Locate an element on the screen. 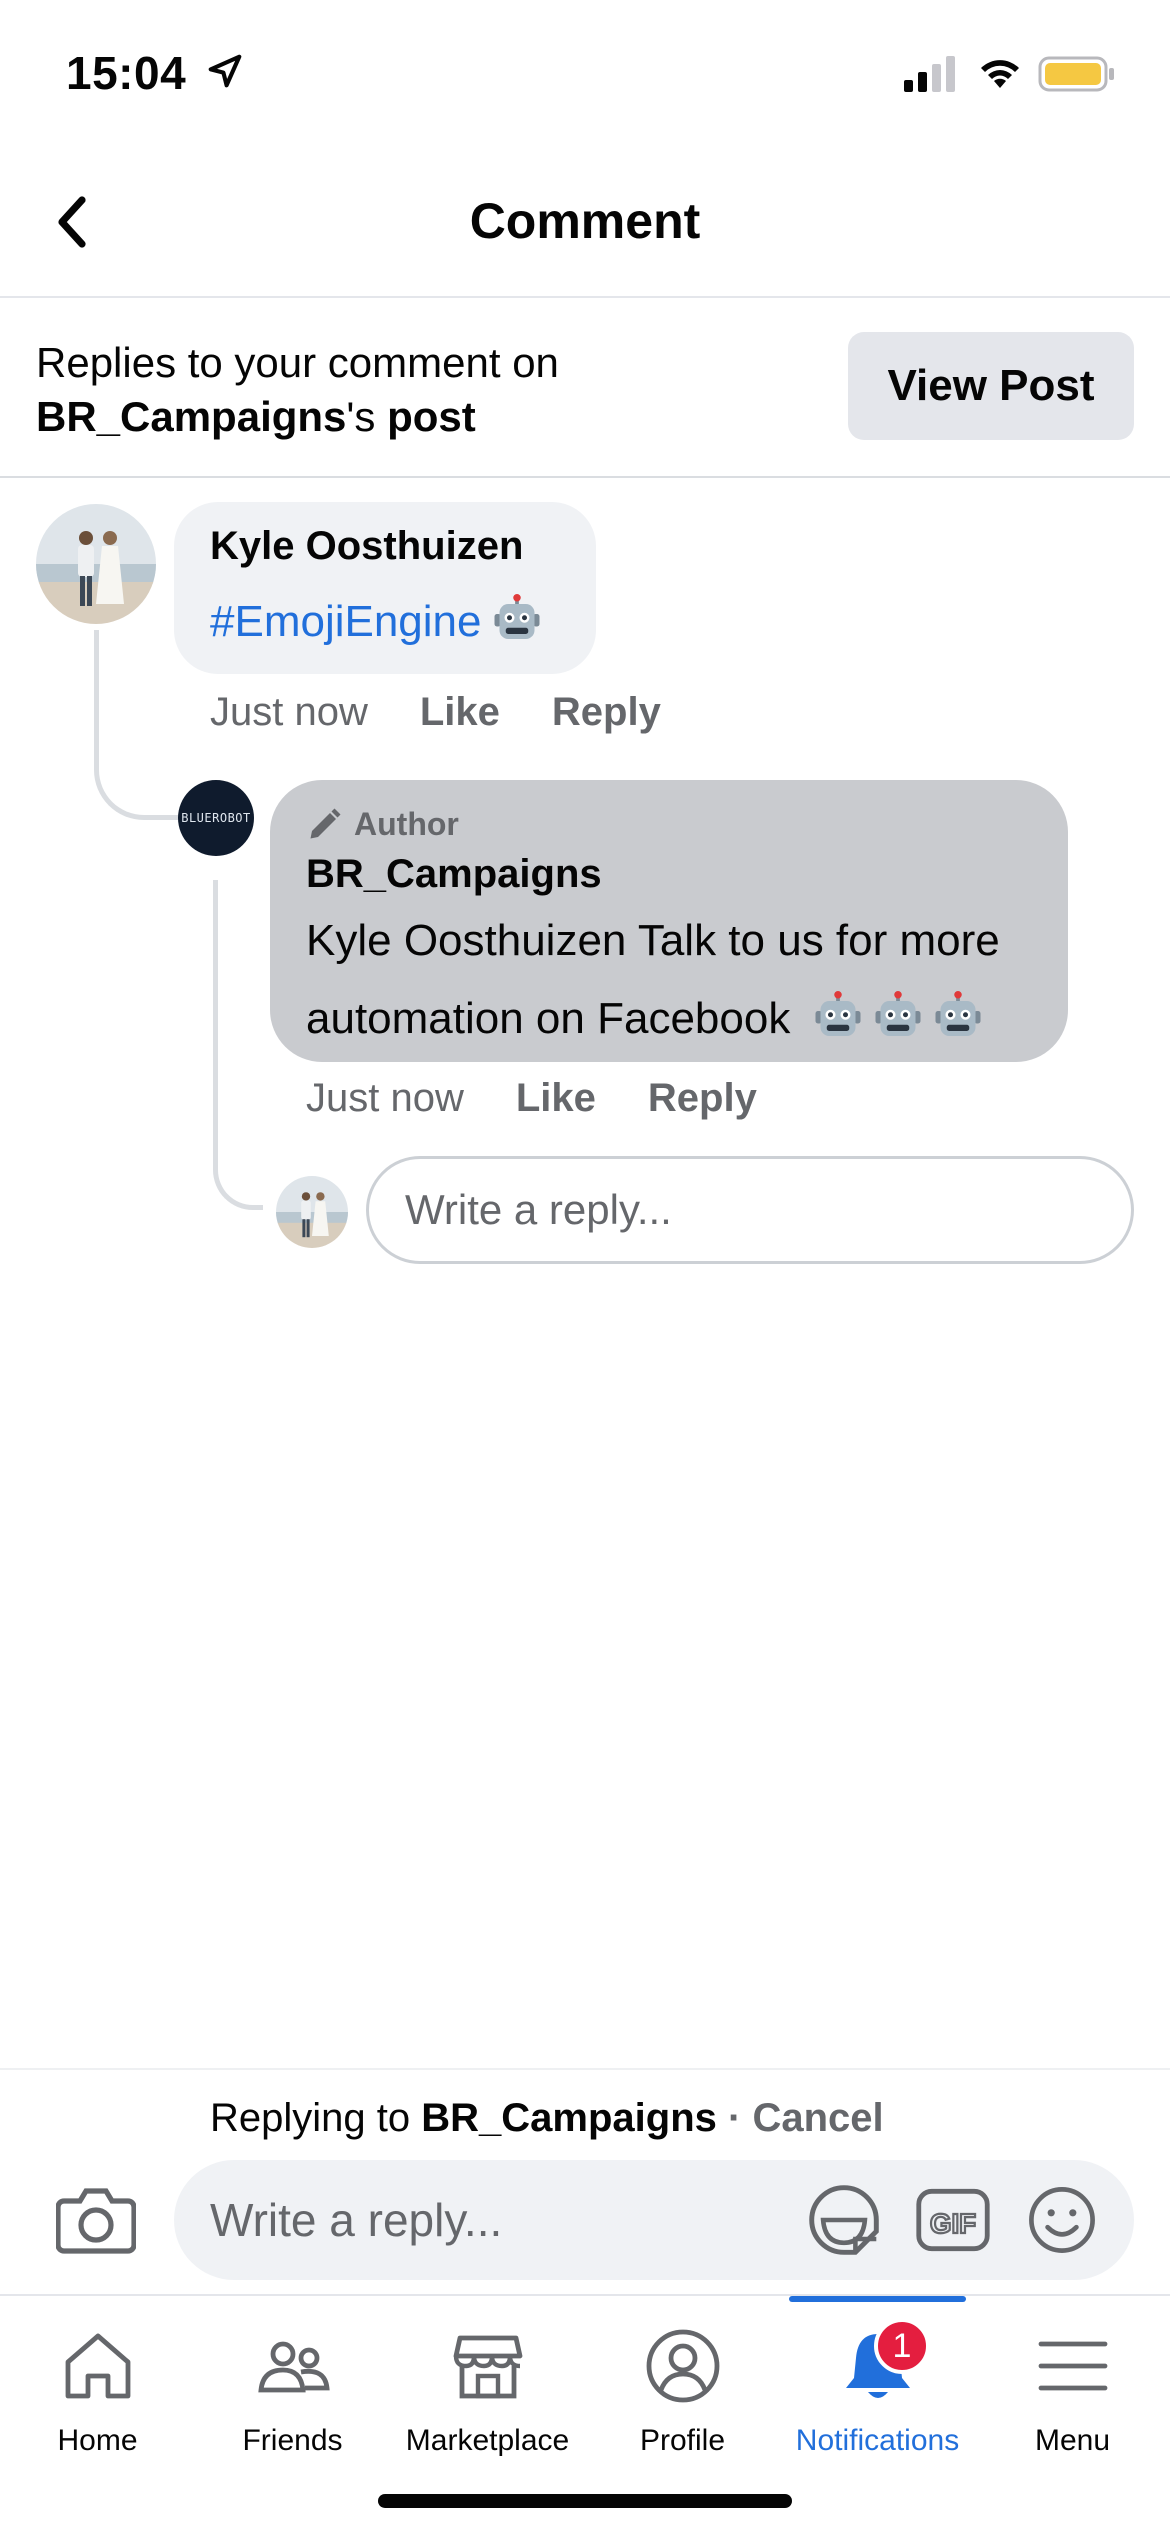 The image size is (1170, 2532). reply-actions: Just now Like Reply is located at coordinates (531, 1098).